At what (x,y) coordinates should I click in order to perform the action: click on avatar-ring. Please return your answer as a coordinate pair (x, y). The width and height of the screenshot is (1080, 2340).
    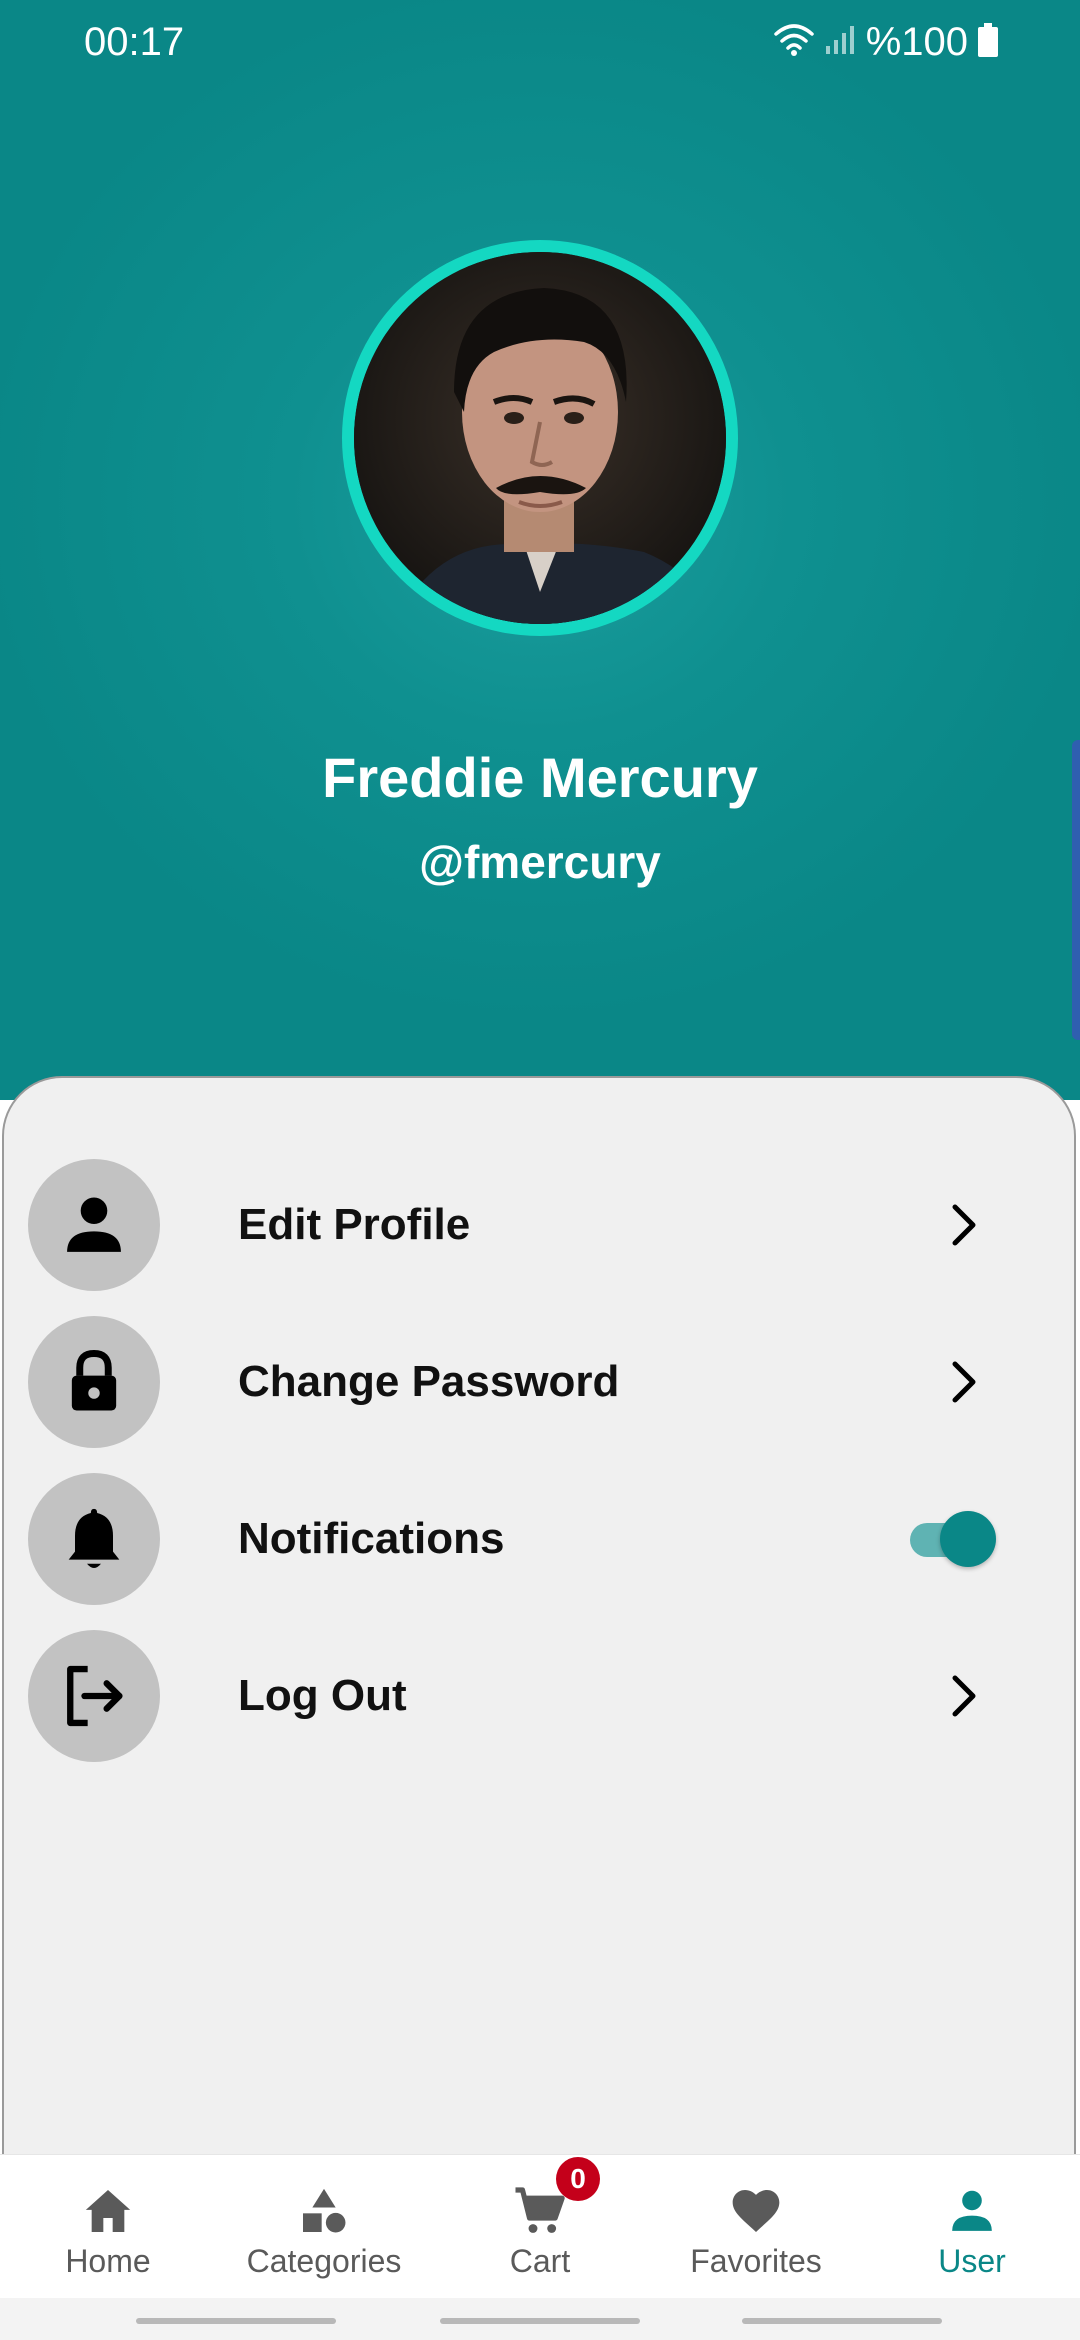
    Looking at the image, I should click on (540, 438).